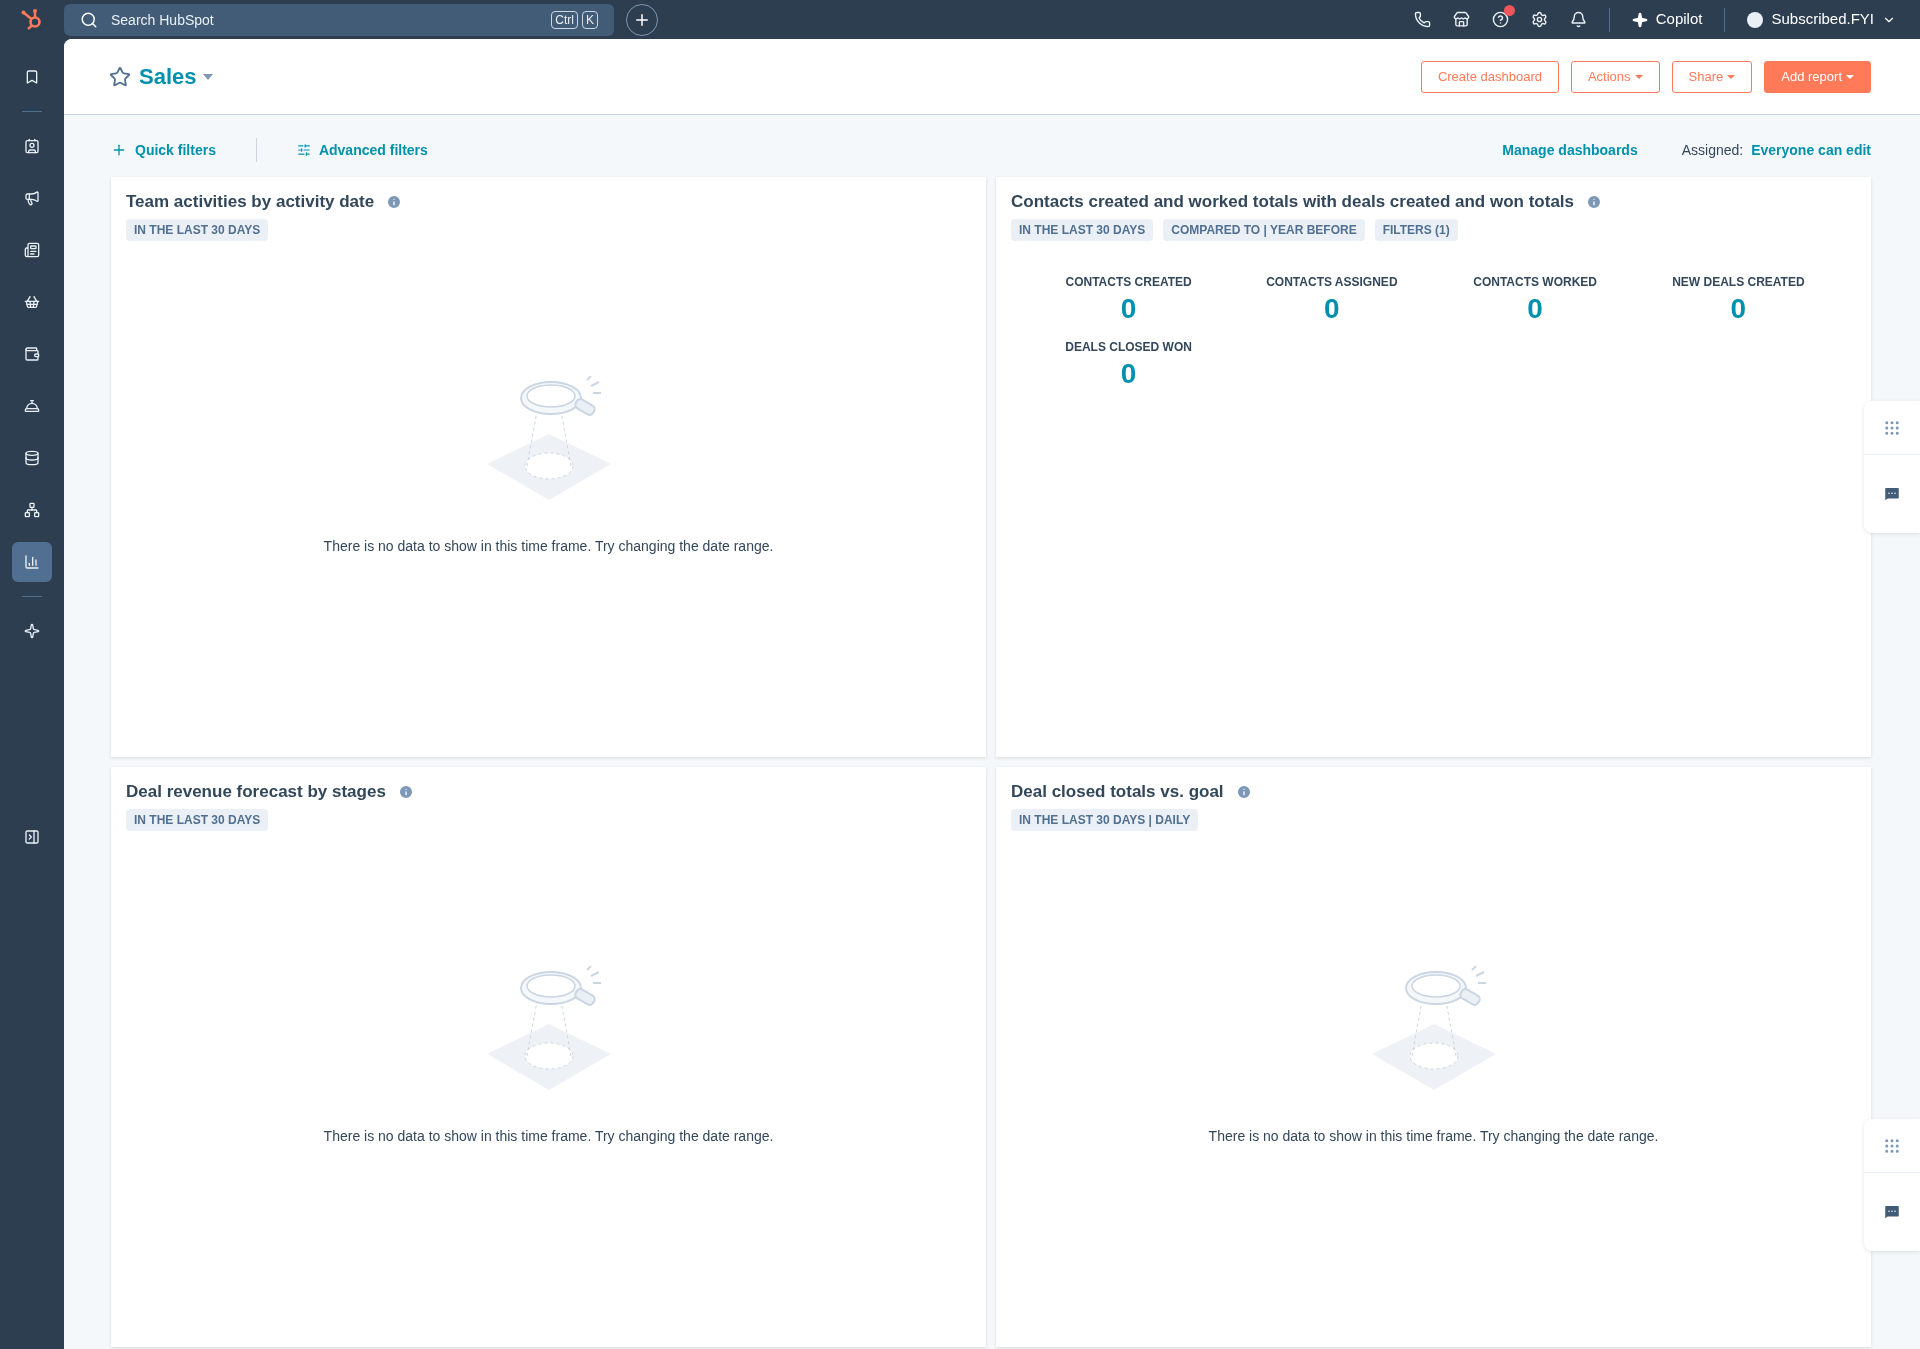 This screenshot has width=1920, height=1349. What do you see at coordinates (1811, 150) in the screenshot?
I see `assigned-link: Everyone can edit` at bounding box center [1811, 150].